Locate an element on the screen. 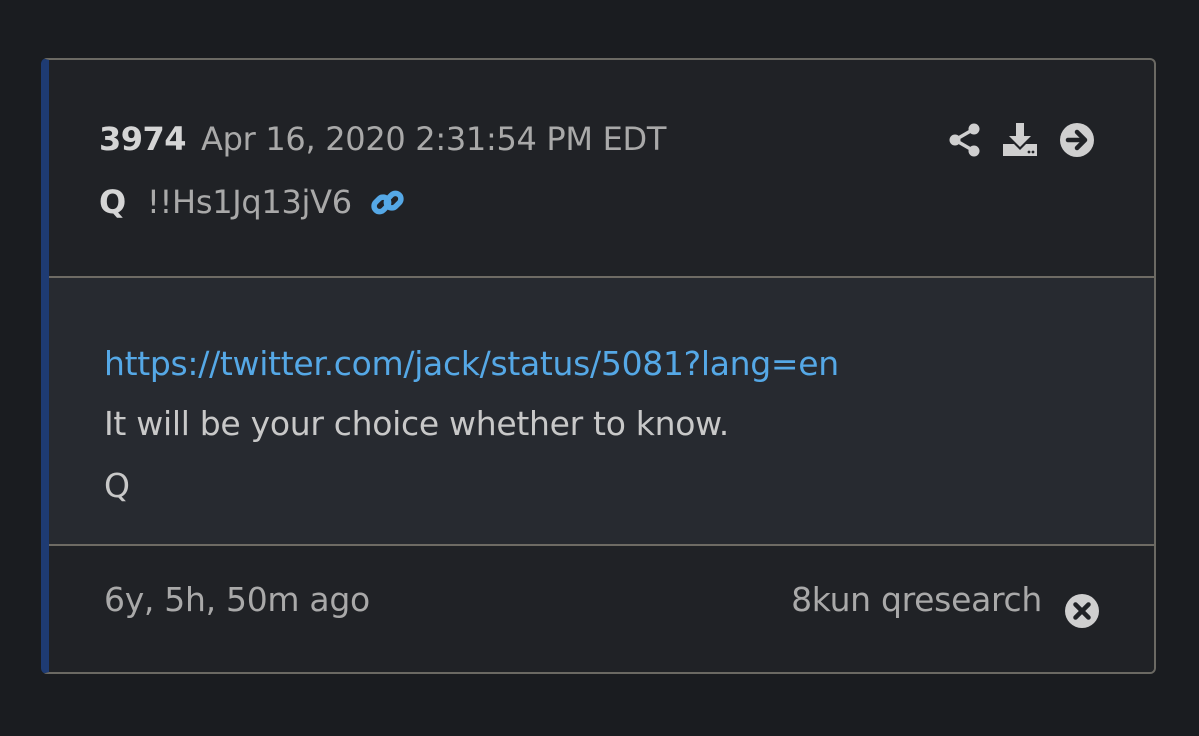 The width and height of the screenshot is (1199, 736). post-source: 8kun qresearch is located at coordinates (916, 599).